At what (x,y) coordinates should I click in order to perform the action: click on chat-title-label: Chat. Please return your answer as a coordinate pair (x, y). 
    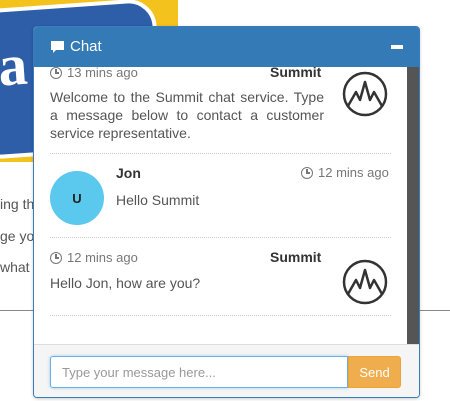
    Looking at the image, I should click on (86, 46).